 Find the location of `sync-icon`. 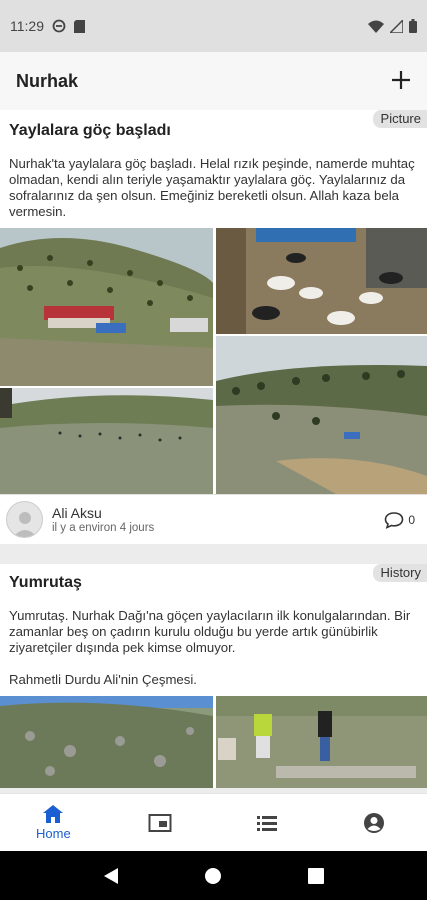

sync-icon is located at coordinates (59, 26).